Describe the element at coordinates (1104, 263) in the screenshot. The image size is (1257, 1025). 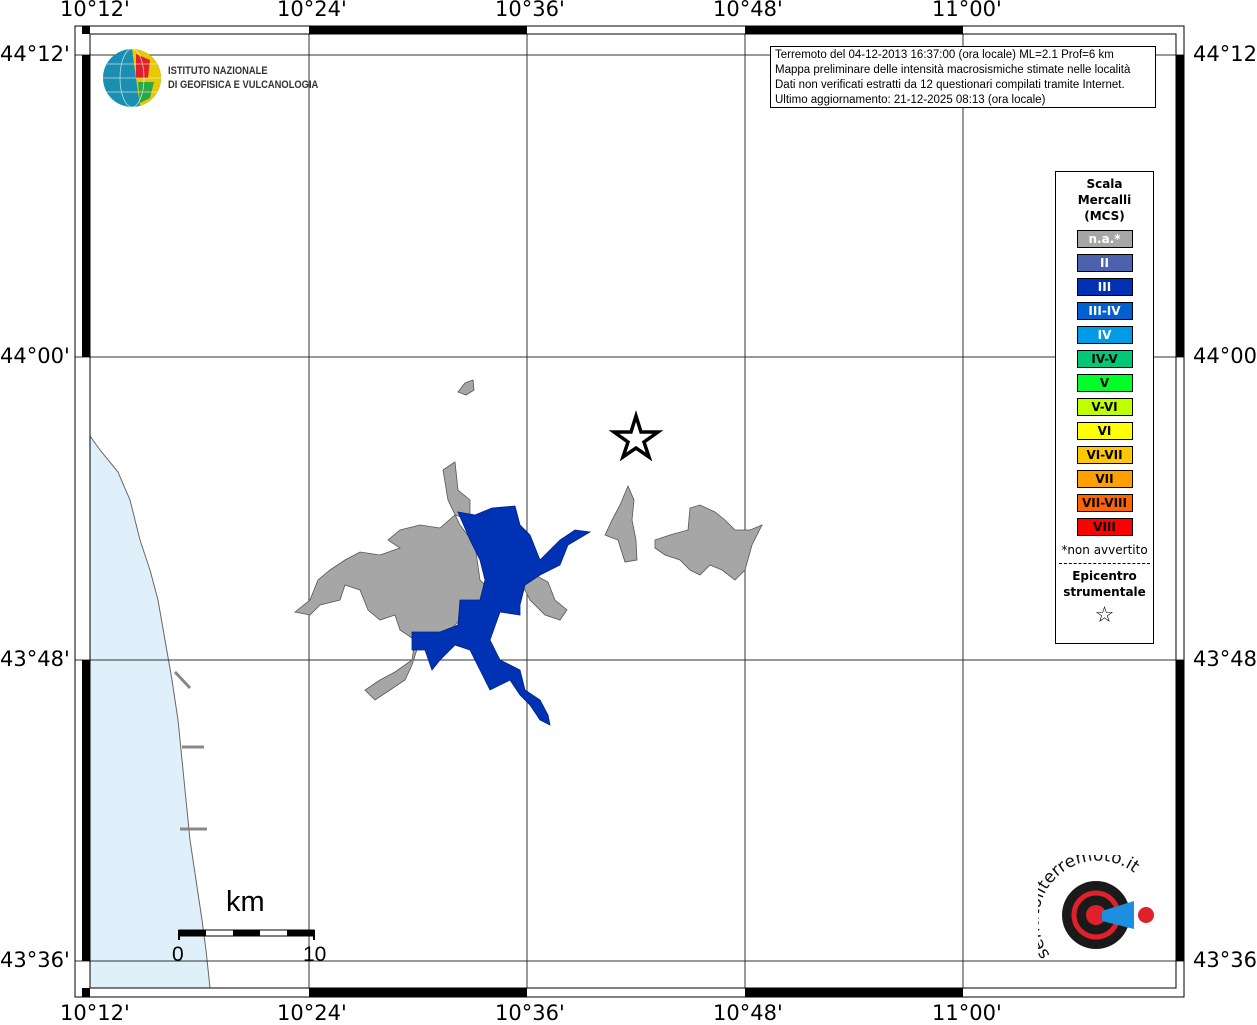
I see `legend-item: II` at that location.